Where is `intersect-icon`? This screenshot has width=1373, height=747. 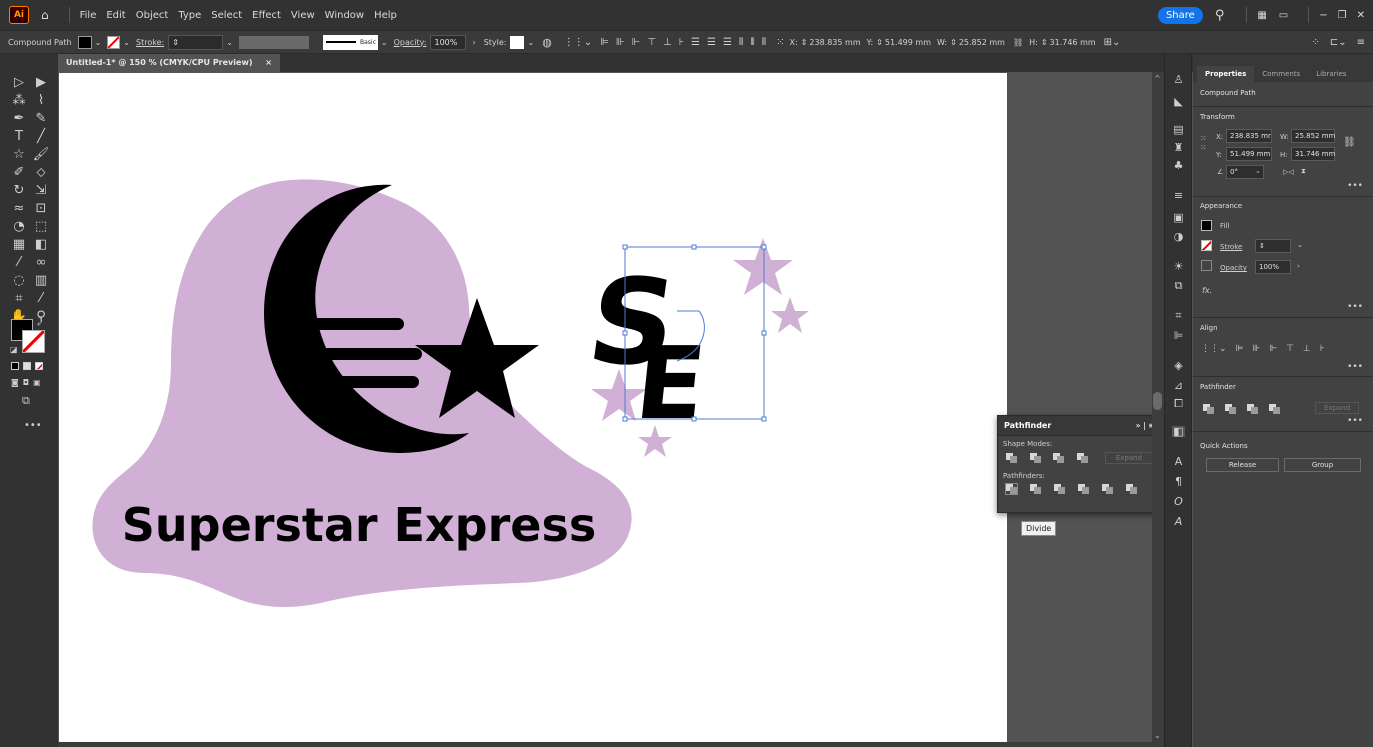 intersect-icon is located at coordinates (1252, 409).